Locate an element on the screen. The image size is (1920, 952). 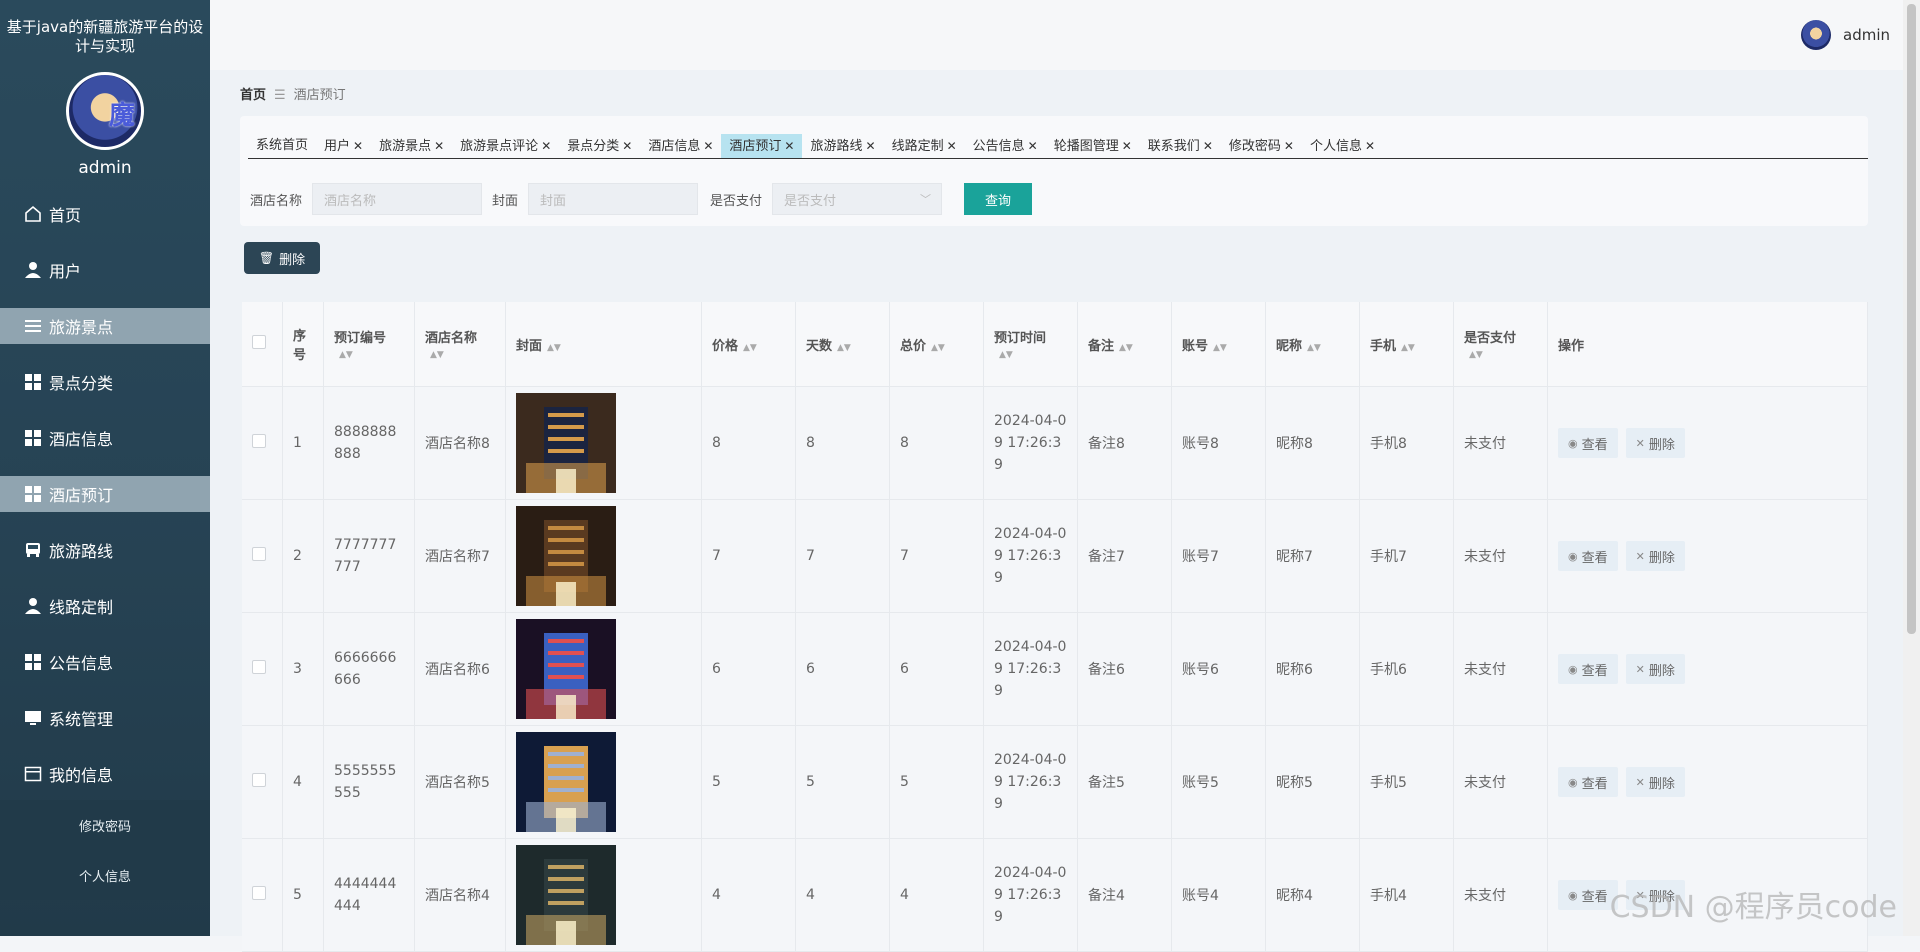
tab-carousel: 轮播图管理 ✕ is located at coordinates (1093, 146).